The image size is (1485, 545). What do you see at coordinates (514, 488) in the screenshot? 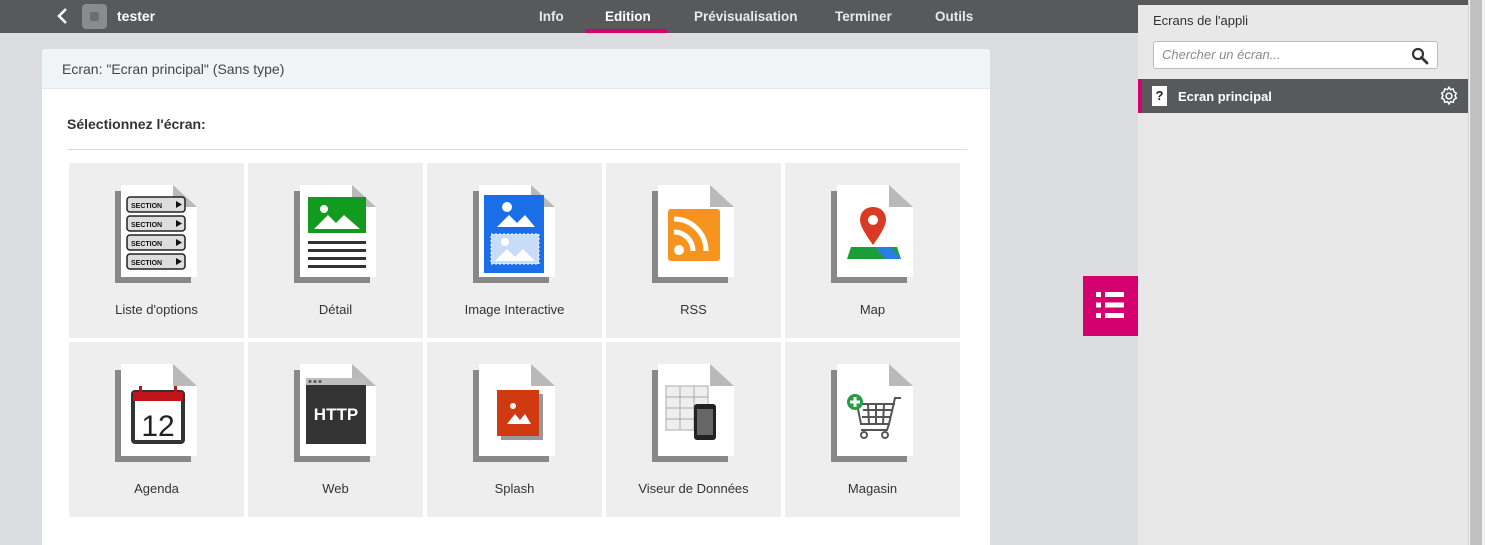
I see `screen-type-label: Splash` at bounding box center [514, 488].